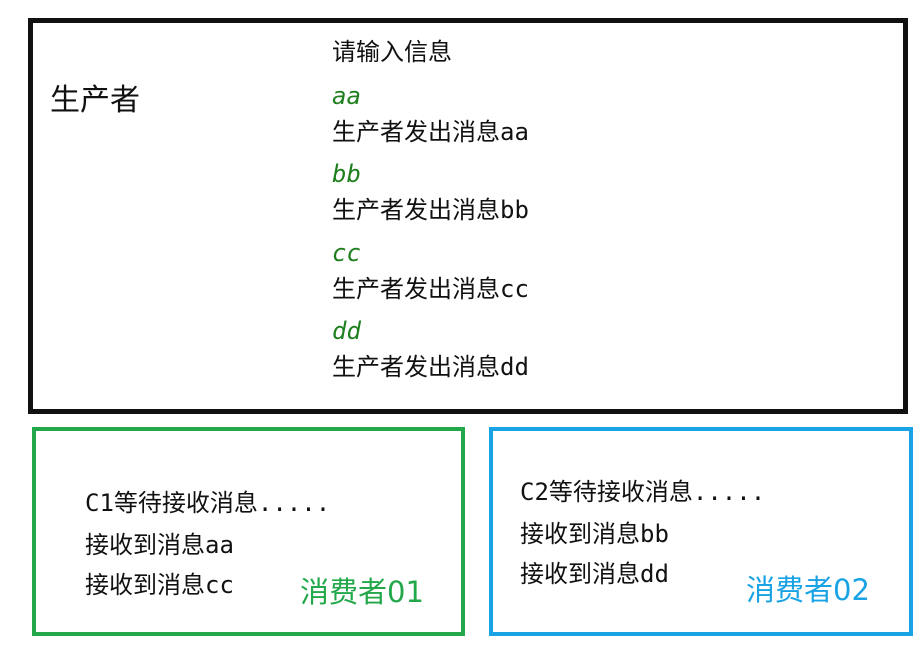  Describe the element at coordinates (430, 210) in the screenshot. I see `producer-output-bb: 生产者发出消息bb` at that location.